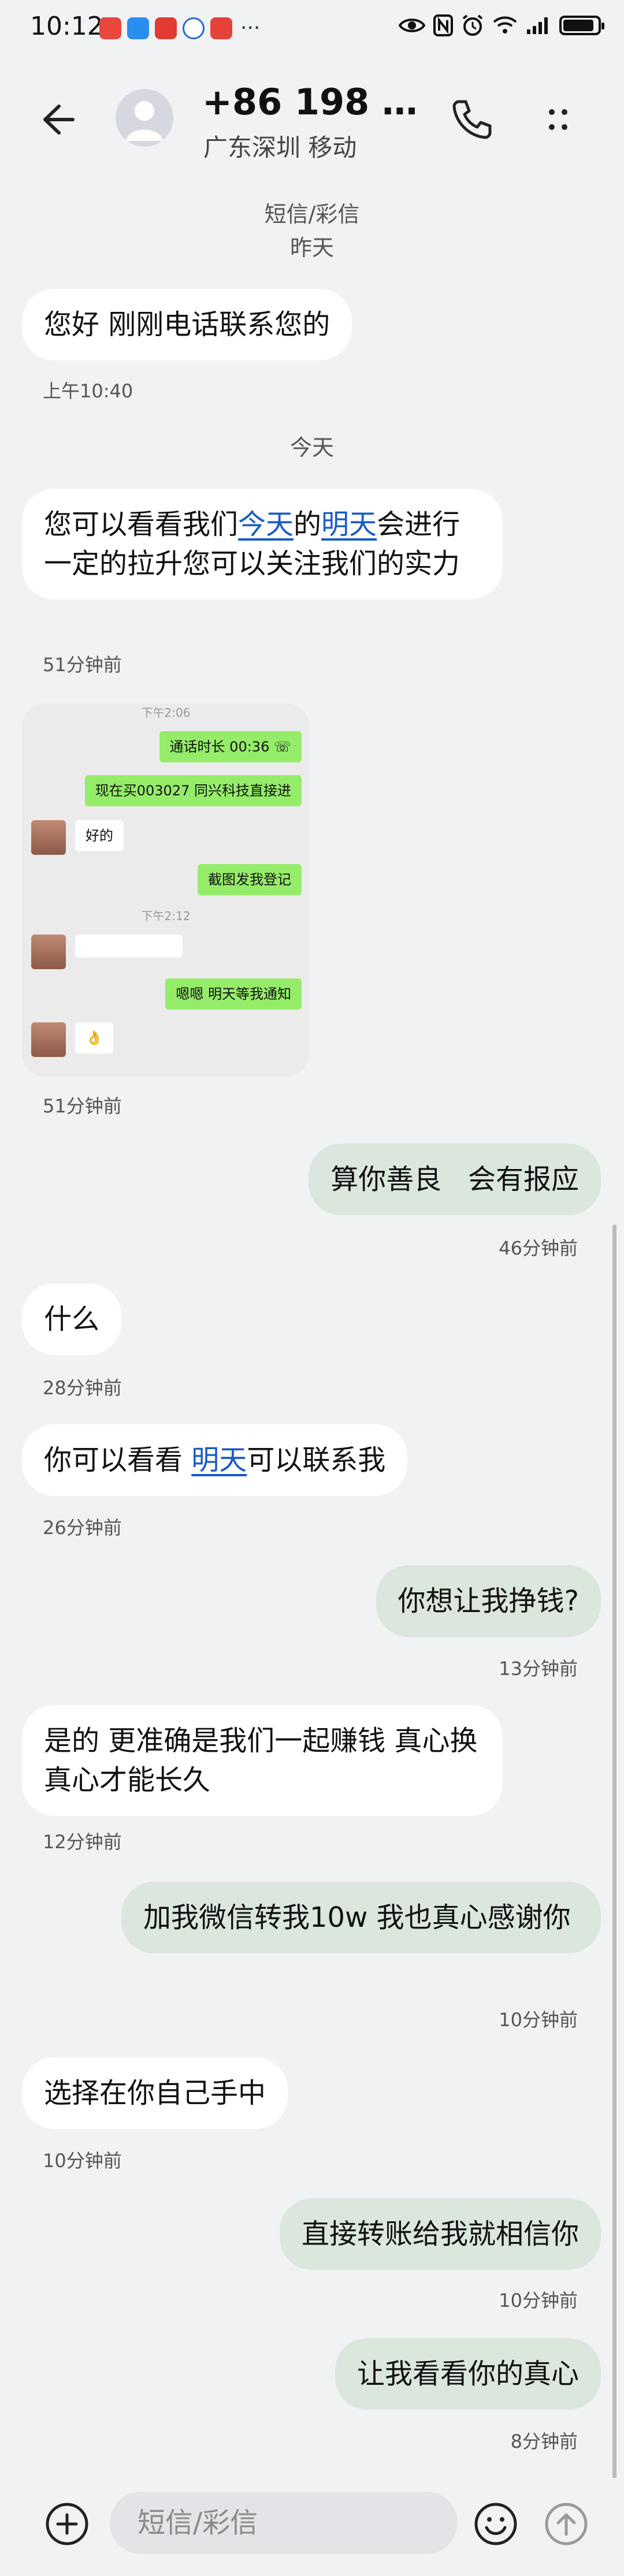 The width and height of the screenshot is (624, 2576). I want to click on outgoing-message: 加我微信转我10w 我也真心感谢你, so click(361, 1917).